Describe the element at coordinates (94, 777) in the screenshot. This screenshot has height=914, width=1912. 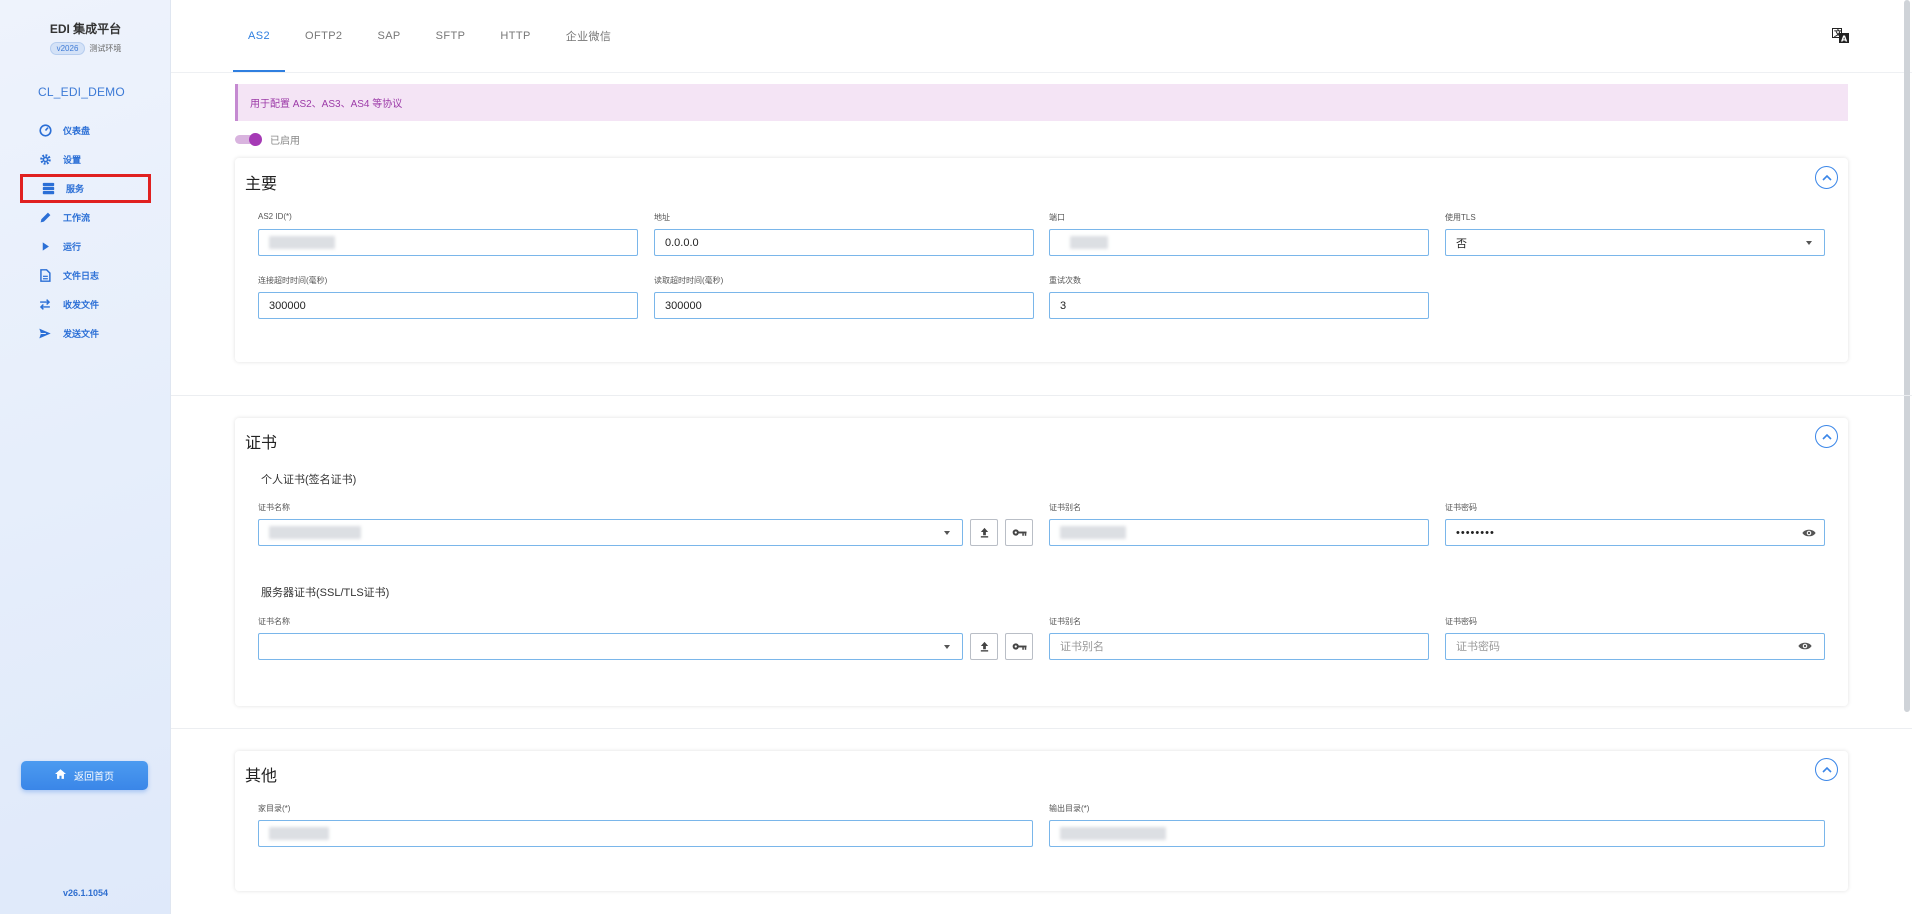
I see `back-home-label: 返回首页` at that location.